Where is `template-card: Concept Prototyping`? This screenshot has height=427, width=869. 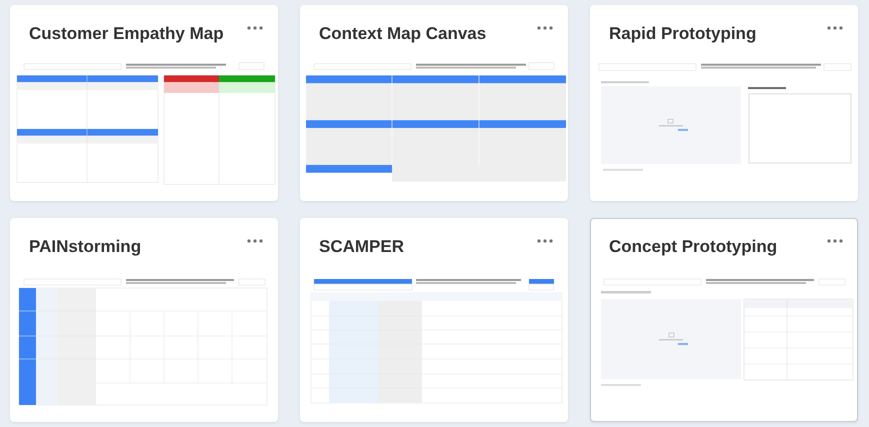
template-card: Concept Prototyping is located at coordinates (724, 320).